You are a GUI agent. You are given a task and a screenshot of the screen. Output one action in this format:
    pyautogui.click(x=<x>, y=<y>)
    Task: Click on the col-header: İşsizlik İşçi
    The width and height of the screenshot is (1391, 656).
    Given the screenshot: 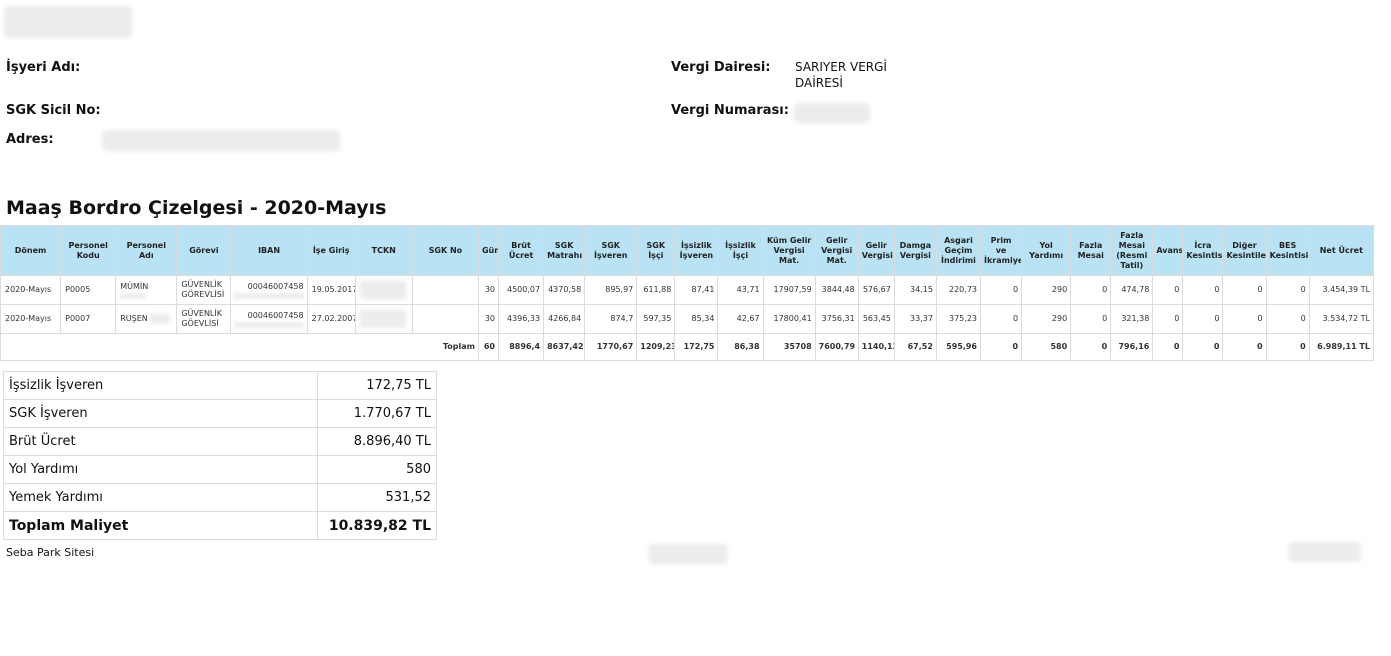 What is the action you would take?
    pyautogui.click(x=740, y=250)
    